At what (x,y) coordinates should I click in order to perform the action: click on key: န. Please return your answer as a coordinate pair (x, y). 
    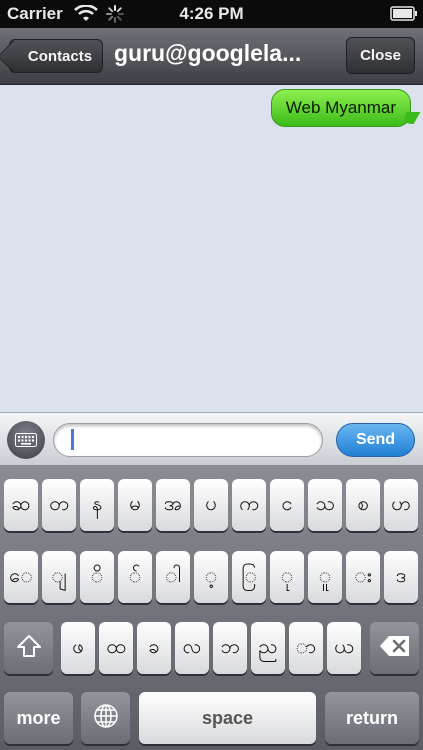
    Looking at the image, I should click on (97, 505).